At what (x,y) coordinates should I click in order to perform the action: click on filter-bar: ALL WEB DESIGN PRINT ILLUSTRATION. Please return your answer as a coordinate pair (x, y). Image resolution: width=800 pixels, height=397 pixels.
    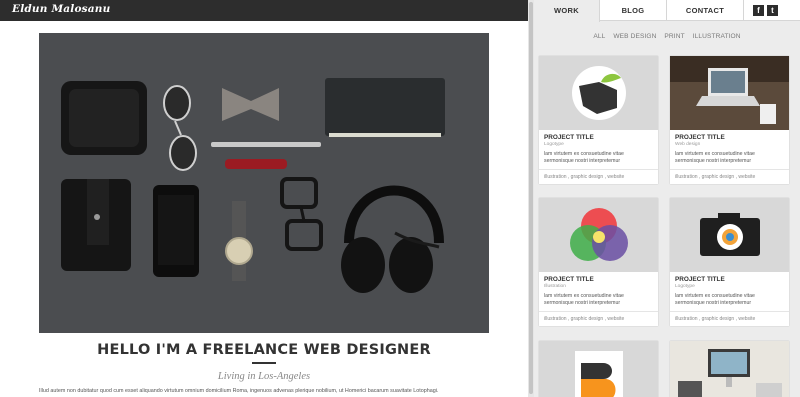
    Looking at the image, I should click on (667, 36).